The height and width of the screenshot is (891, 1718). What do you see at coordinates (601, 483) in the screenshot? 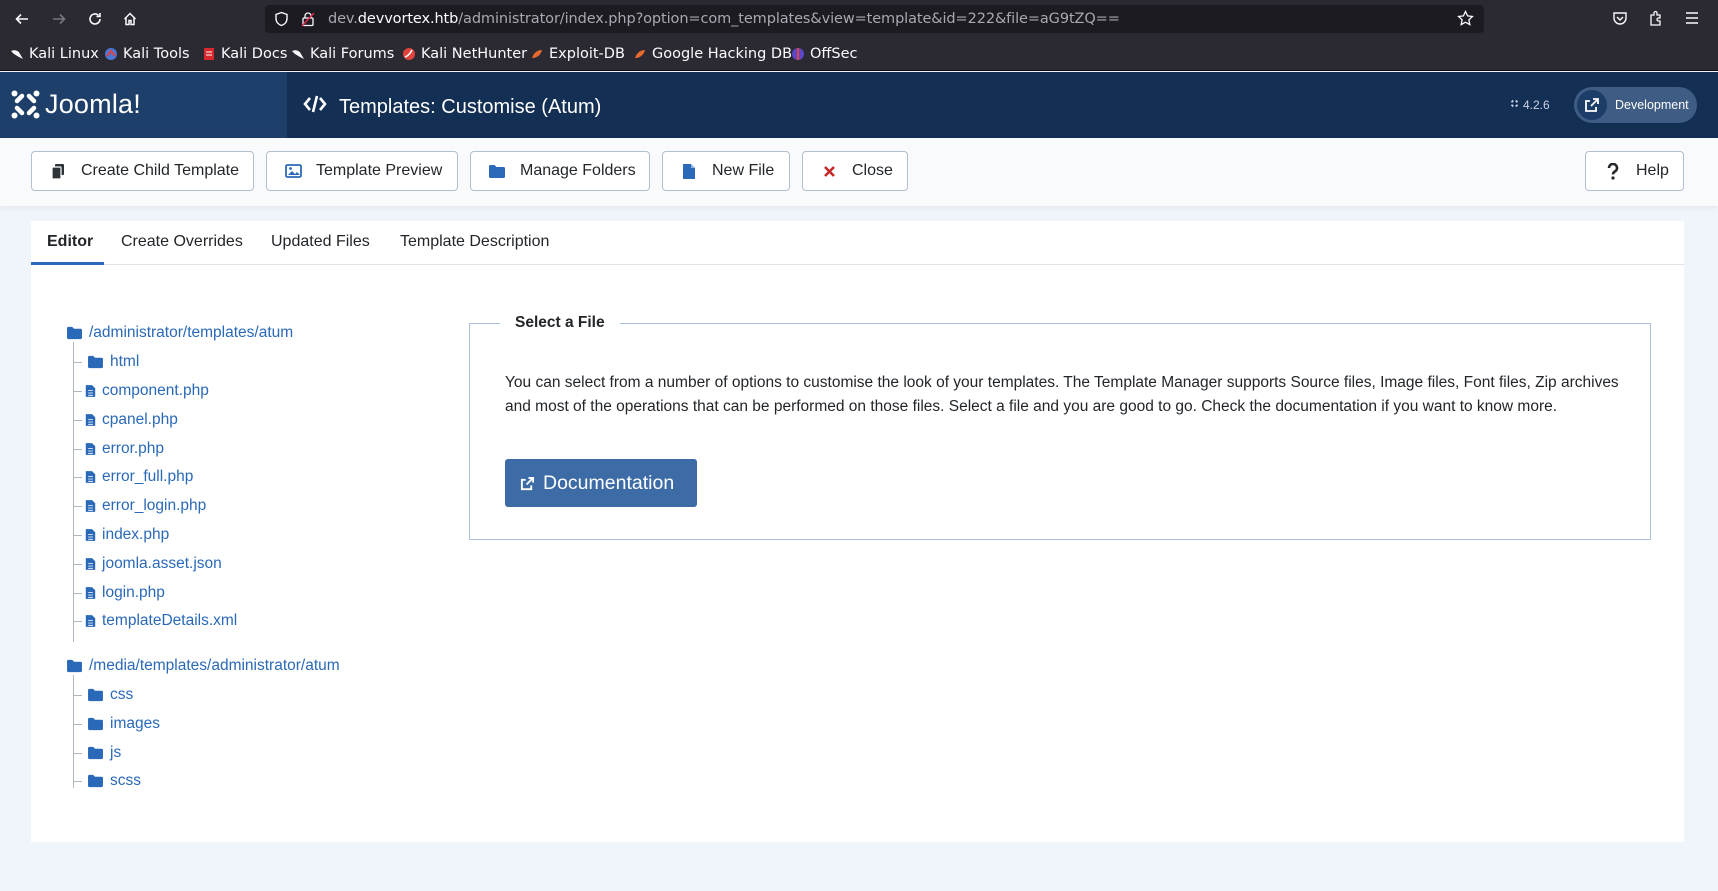
I see `documentation-button: Documentation` at bounding box center [601, 483].